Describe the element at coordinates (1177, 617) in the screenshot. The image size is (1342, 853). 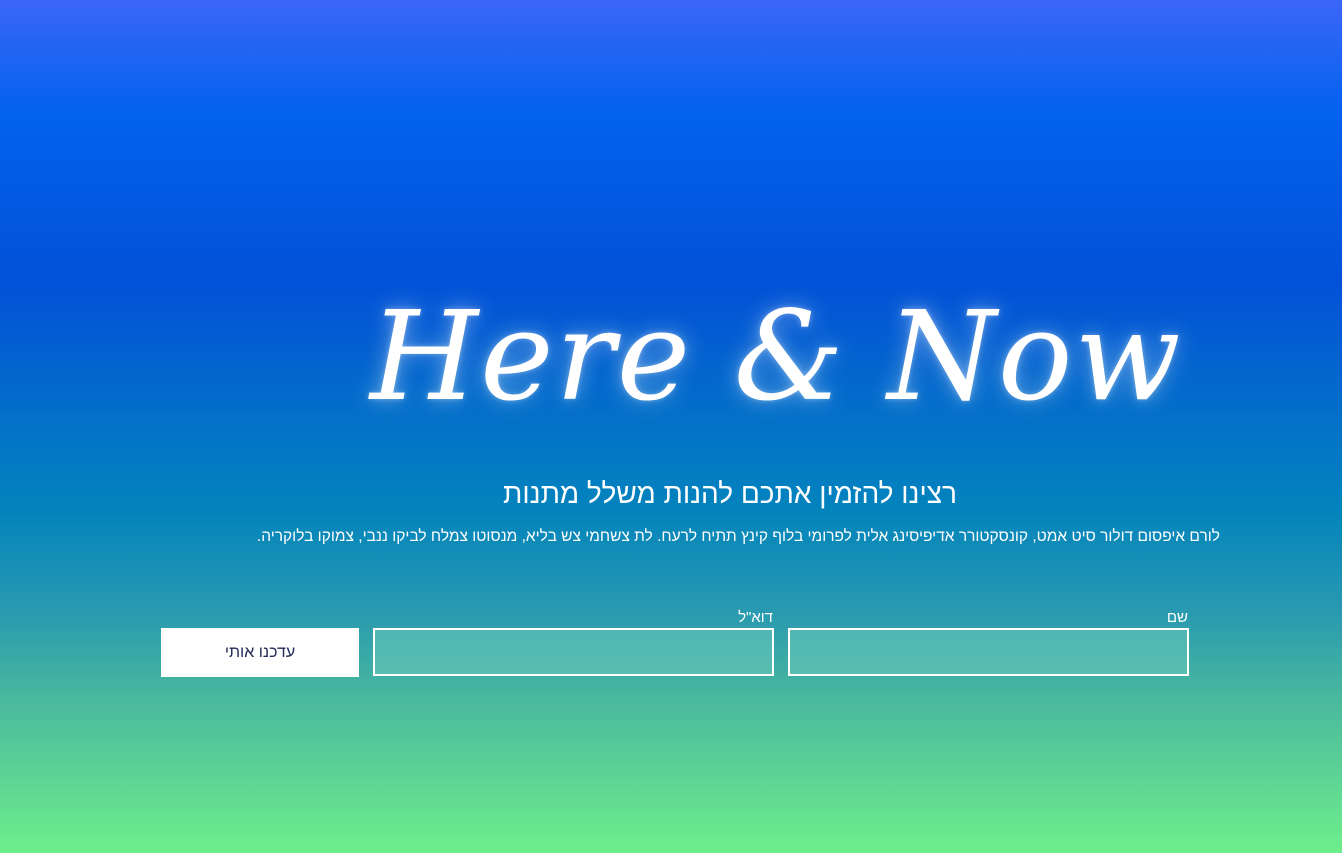
I see `name-field-label: שם` at that location.